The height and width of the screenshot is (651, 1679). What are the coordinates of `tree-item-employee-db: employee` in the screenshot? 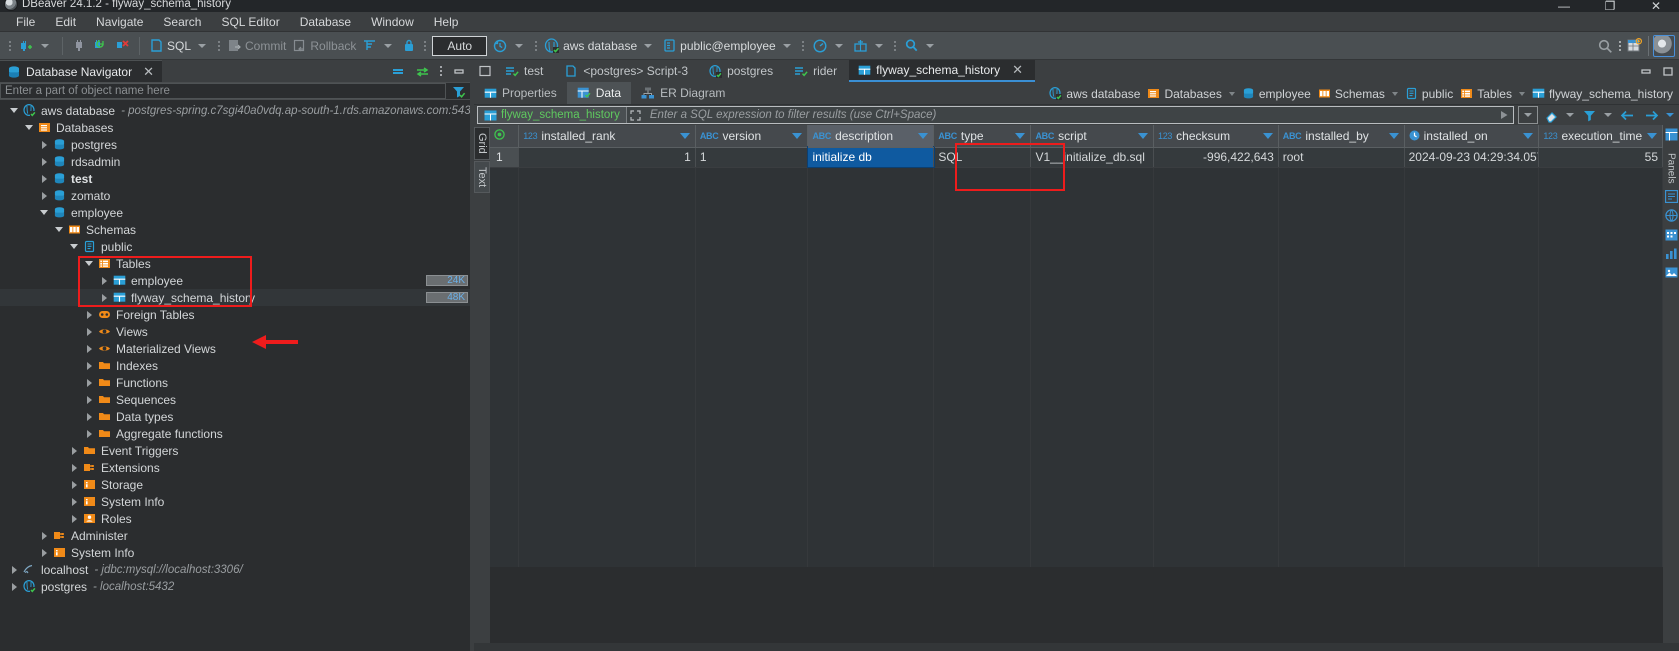 It's located at (235, 212).